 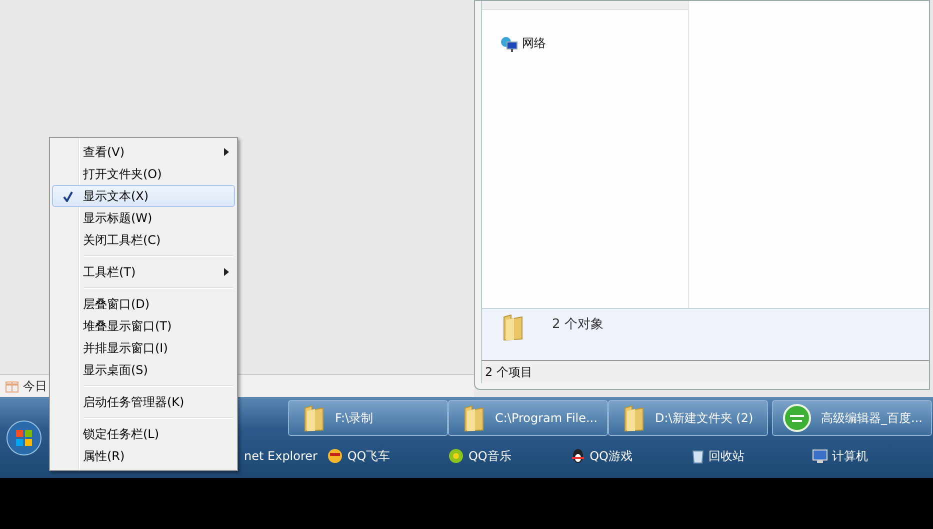 I want to click on menu-item: 层叠窗口(D), so click(x=143, y=304).